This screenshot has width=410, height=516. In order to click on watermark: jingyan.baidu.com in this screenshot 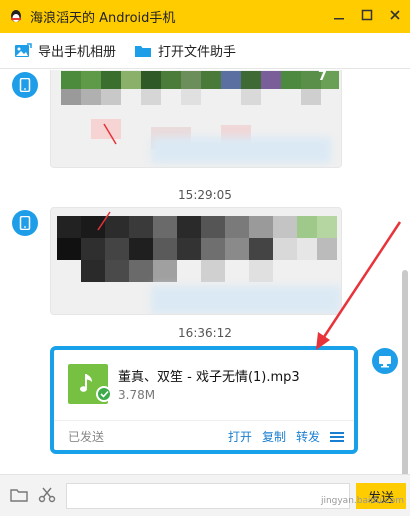, I will do `click(362, 501)`.